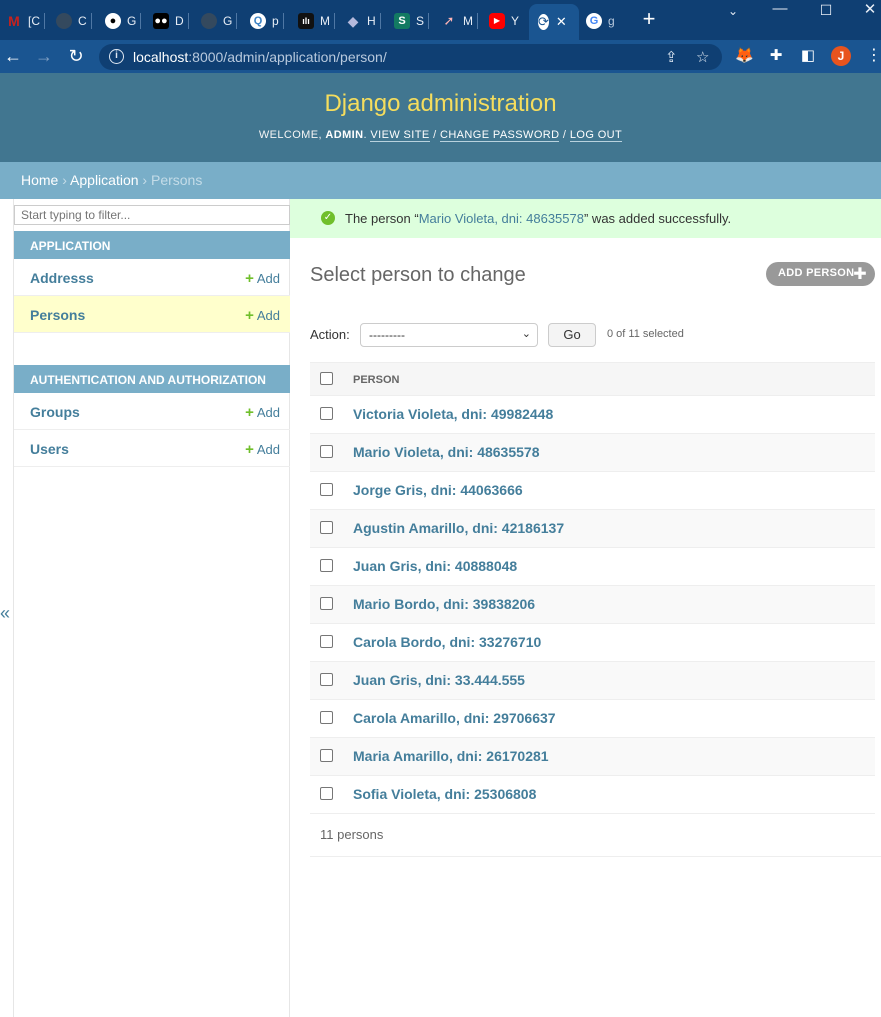  Describe the element at coordinates (808, 56) in the screenshot. I see `side-panel-icon: ◧` at that location.